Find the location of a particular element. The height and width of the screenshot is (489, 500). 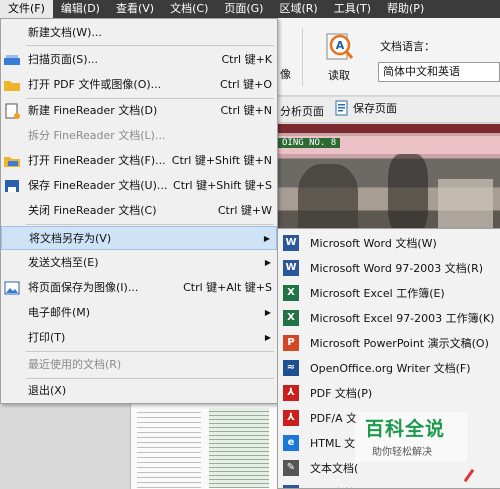

menu-file: 文件(F) is located at coordinates (26, 9).